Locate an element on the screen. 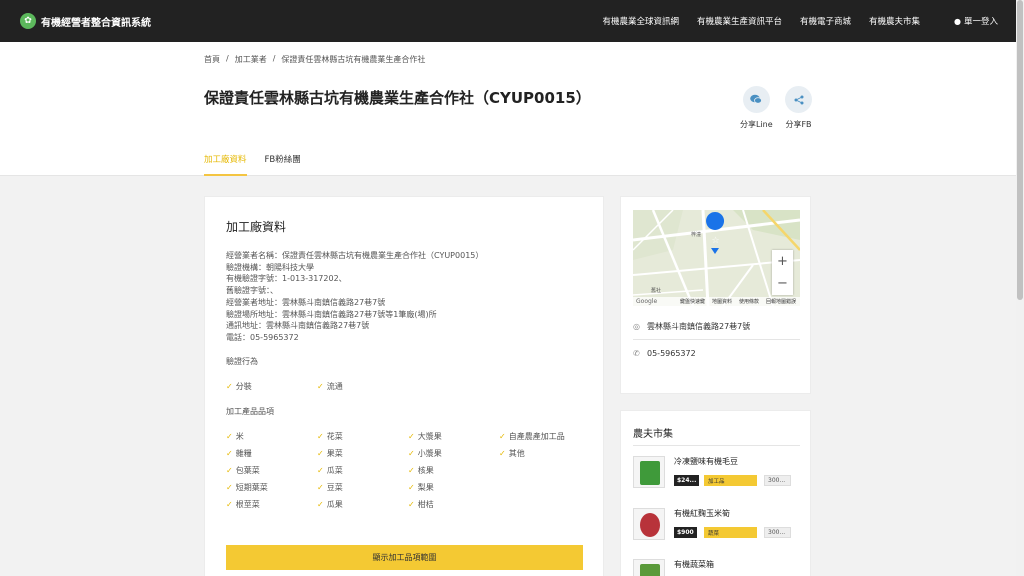 The width and height of the screenshot is (1024, 576). product-name: 冷凍鹽味有機毛豆 is located at coordinates (706, 461).